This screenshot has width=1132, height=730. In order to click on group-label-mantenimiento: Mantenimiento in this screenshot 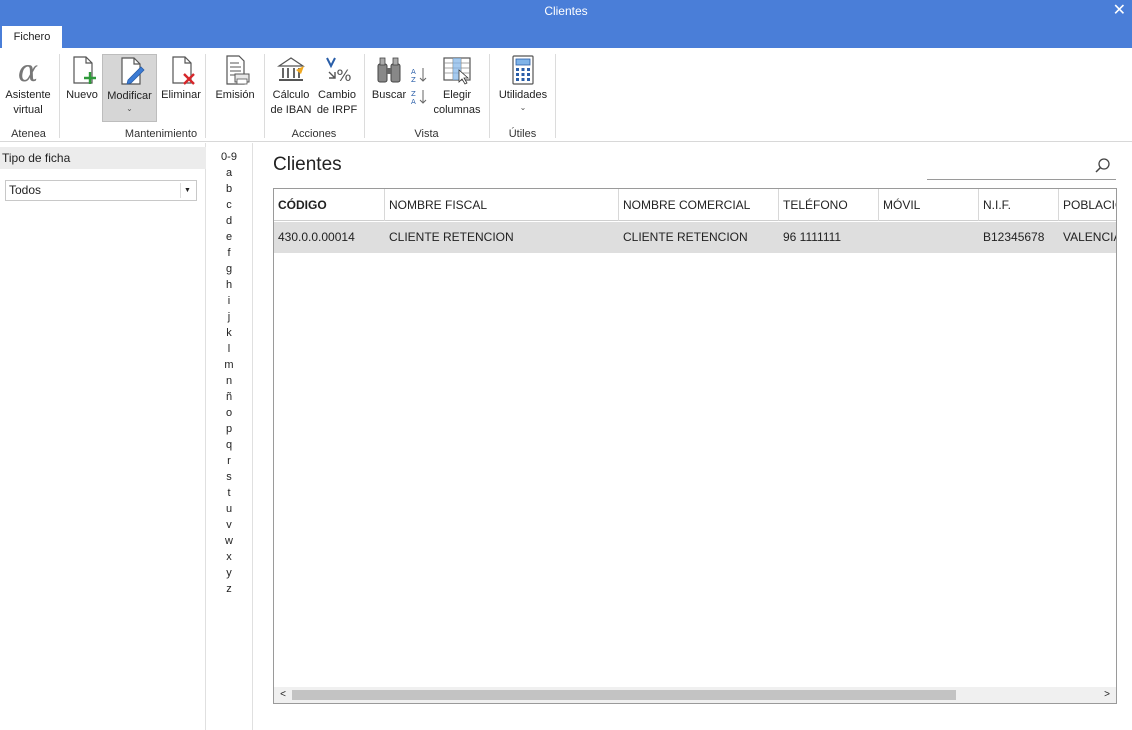, I will do `click(161, 134)`.